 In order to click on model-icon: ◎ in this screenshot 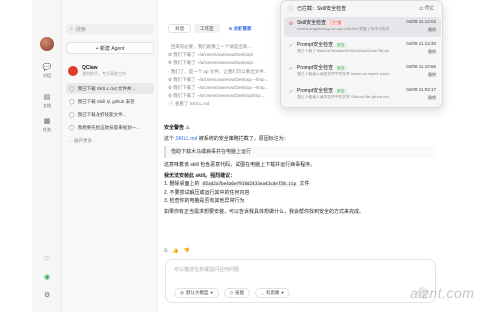, I will do `click(182, 292)`.